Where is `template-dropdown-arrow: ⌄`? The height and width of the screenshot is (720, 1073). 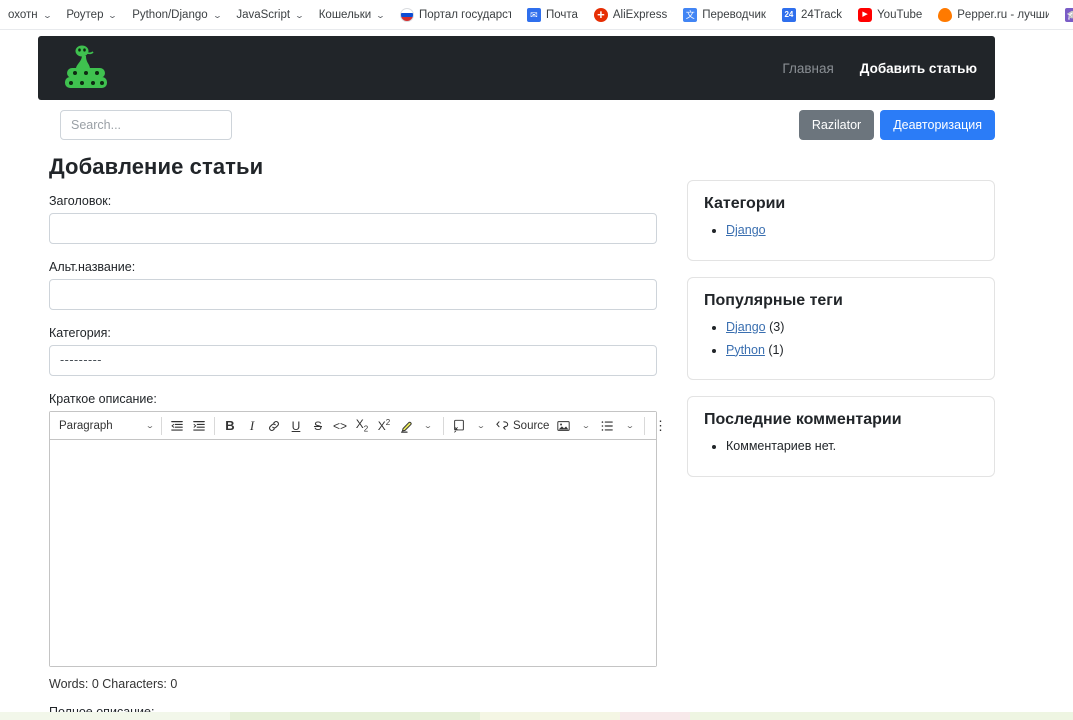 template-dropdown-arrow: ⌄ is located at coordinates (481, 426).